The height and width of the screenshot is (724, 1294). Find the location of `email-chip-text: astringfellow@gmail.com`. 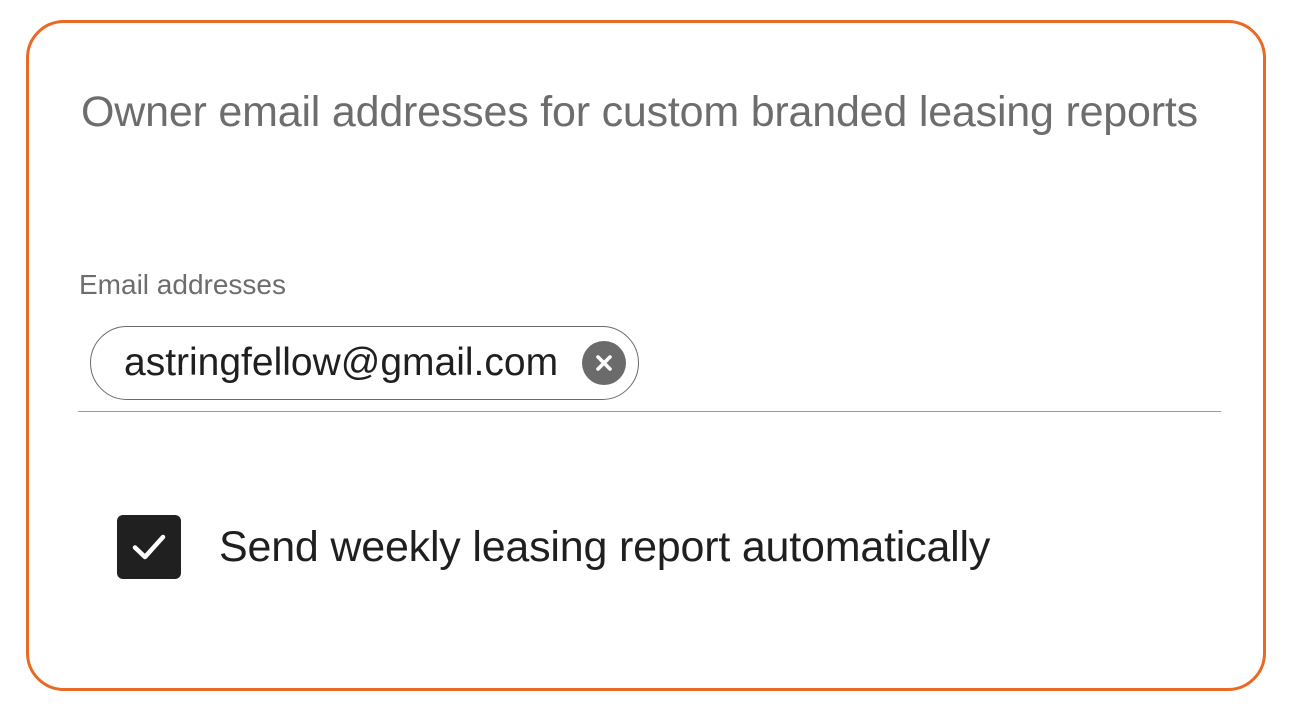

email-chip-text: astringfellow@gmail.com is located at coordinates (341, 362).